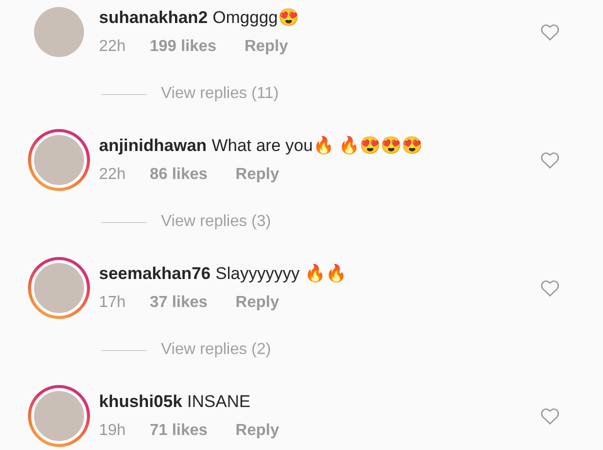 The height and width of the screenshot is (450, 603). I want to click on username: anjinidhawan, so click(153, 146).